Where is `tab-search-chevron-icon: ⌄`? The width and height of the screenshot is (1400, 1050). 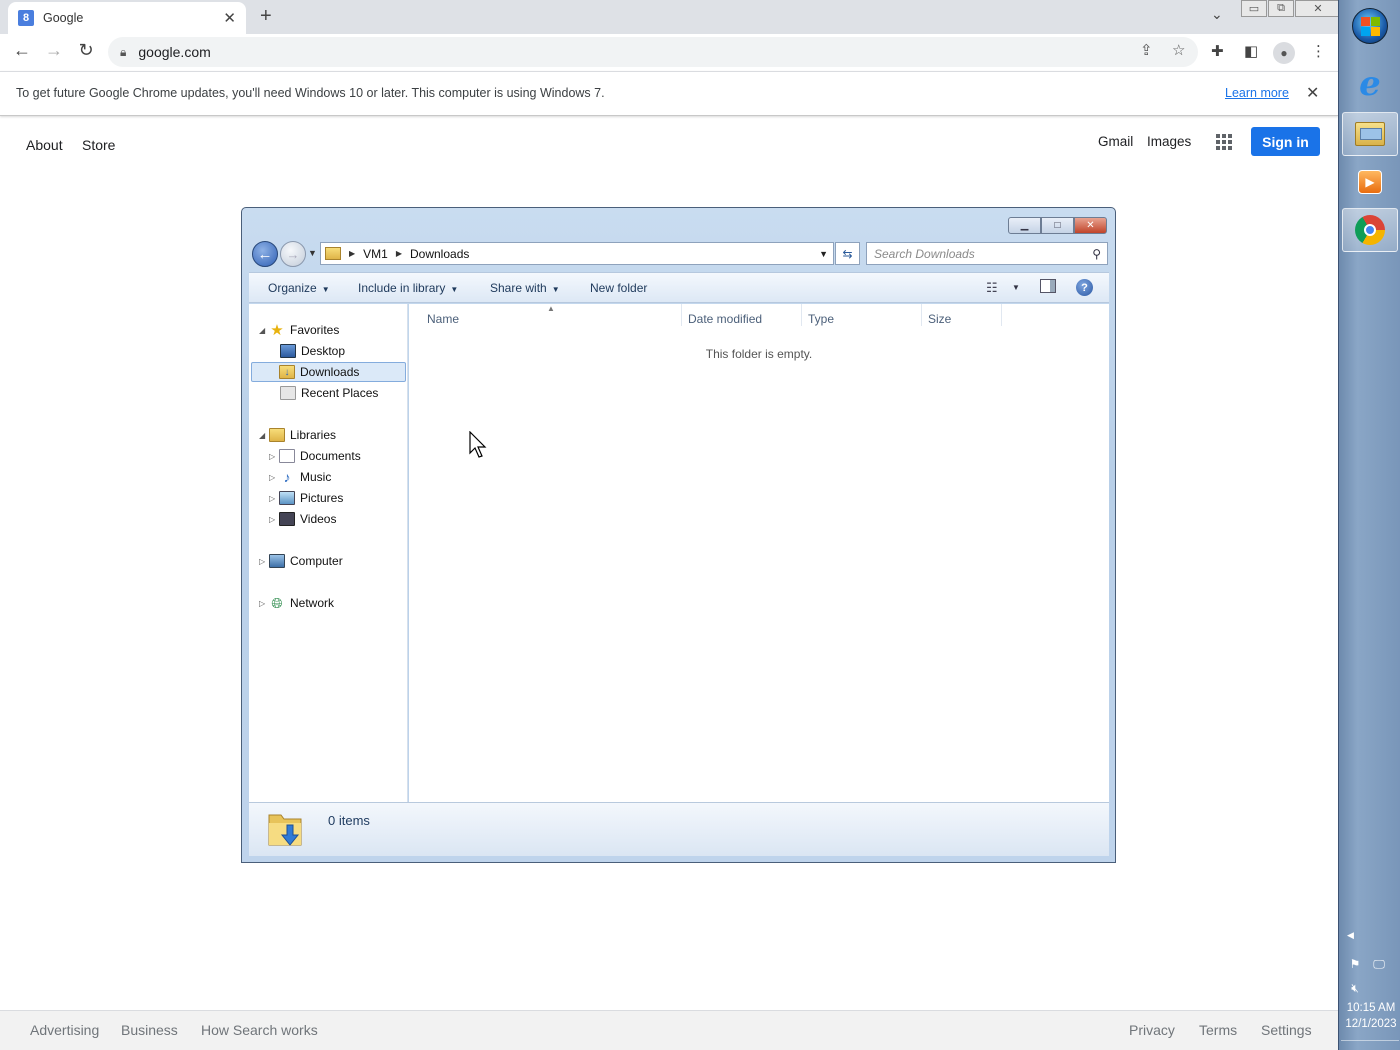
tab-search-chevron-icon: ⌄ is located at coordinates (1217, 14).